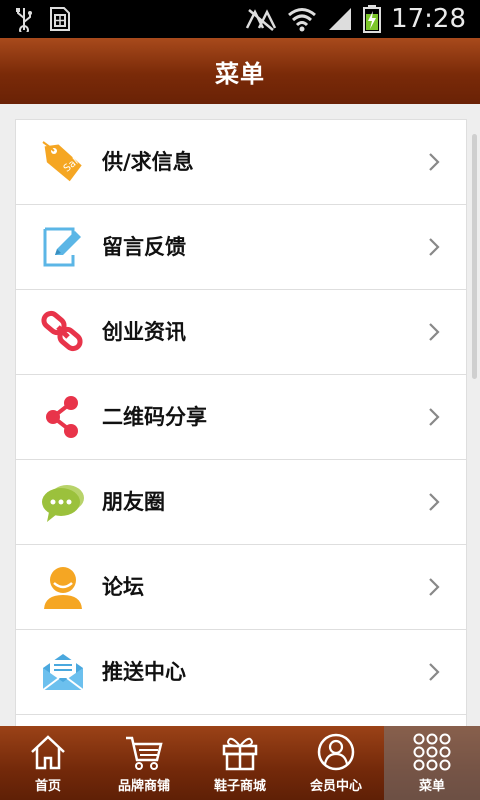 The height and width of the screenshot is (800, 480). What do you see at coordinates (47, 786) in the screenshot?
I see `nav-label: 首页` at bounding box center [47, 786].